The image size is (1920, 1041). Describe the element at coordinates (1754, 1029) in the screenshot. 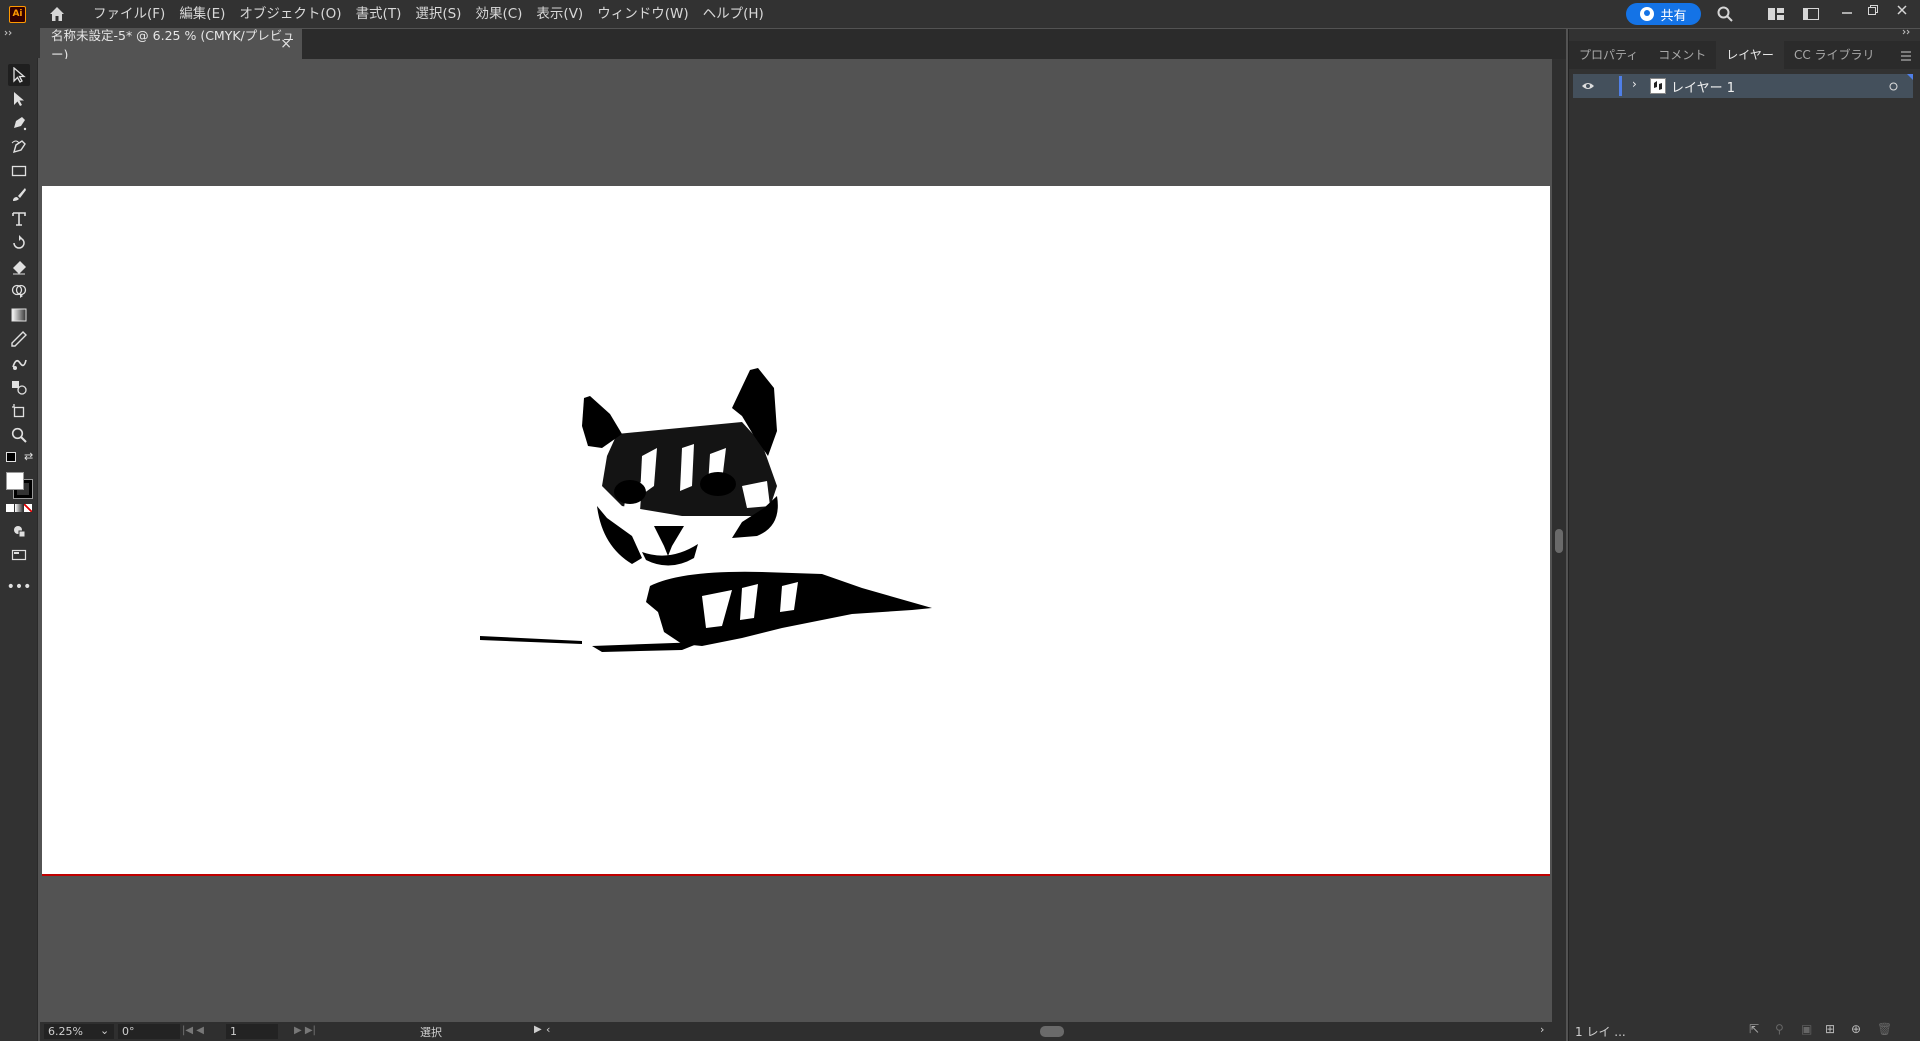

I see `export-icon: ⇱` at that location.